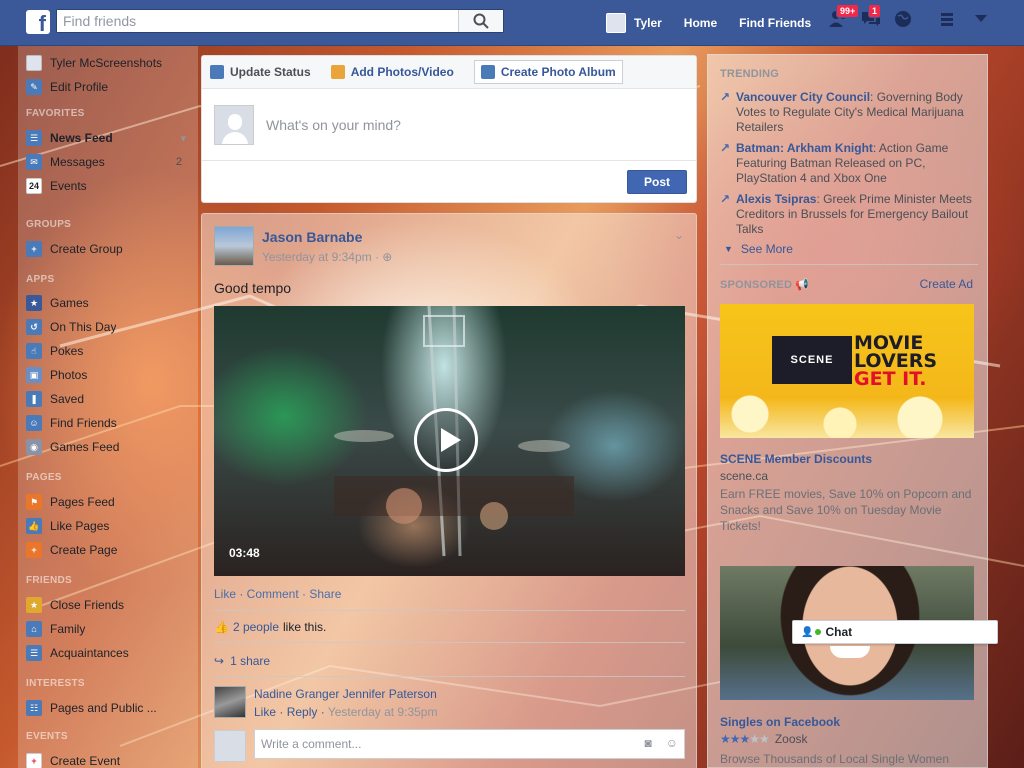 This screenshot has height=768, width=1024. I want to click on comment-names: Nadine Granger Jennifer Paterson, so click(345, 694).